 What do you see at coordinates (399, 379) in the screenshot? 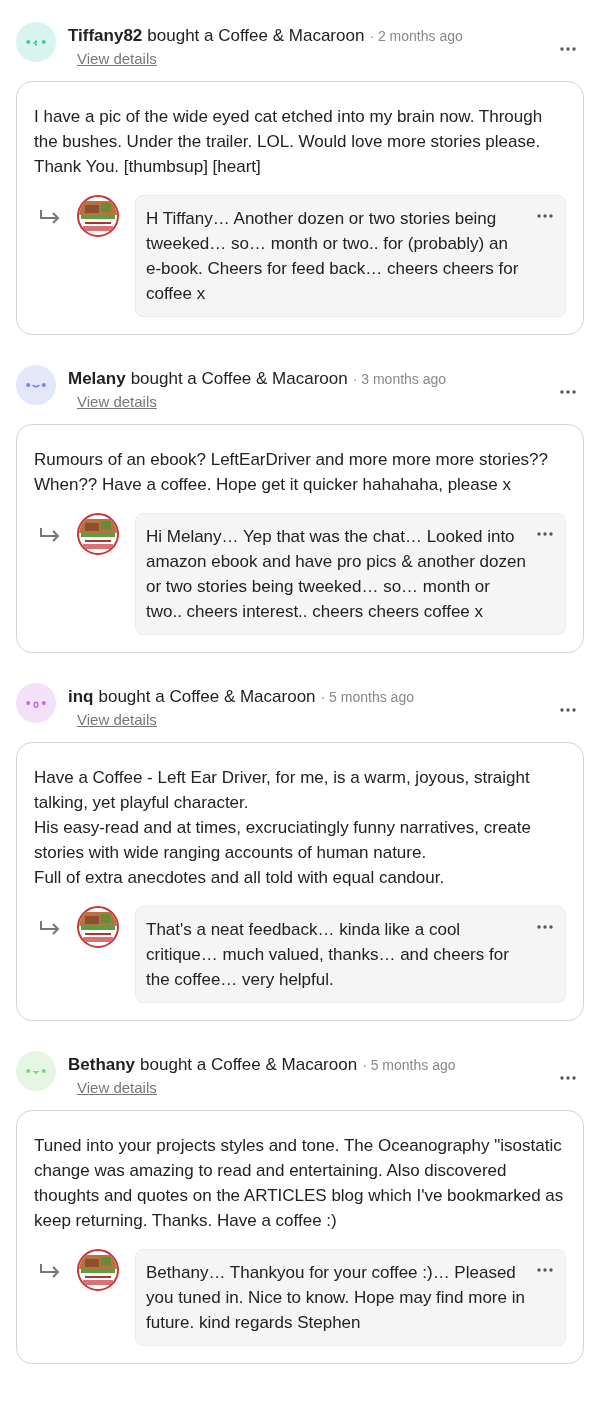
I see `time-ago: · 3 months ago` at bounding box center [399, 379].